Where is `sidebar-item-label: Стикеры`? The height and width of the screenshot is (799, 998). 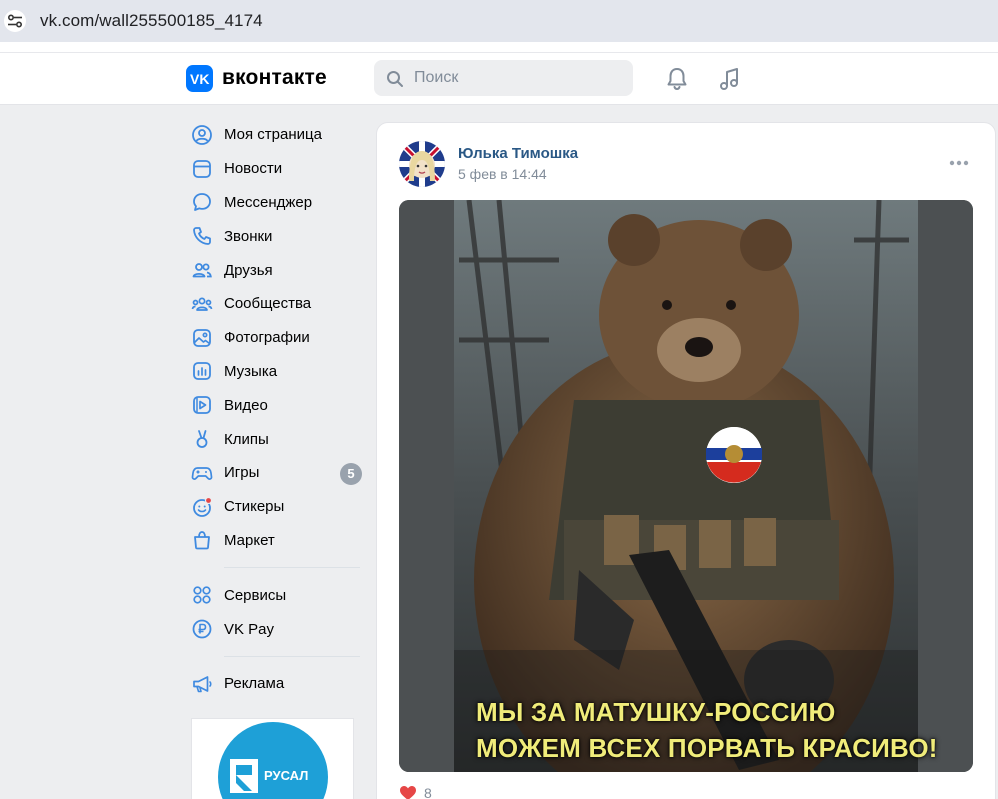
sidebar-item-label: Стикеры is located at coordinates (254, 507).